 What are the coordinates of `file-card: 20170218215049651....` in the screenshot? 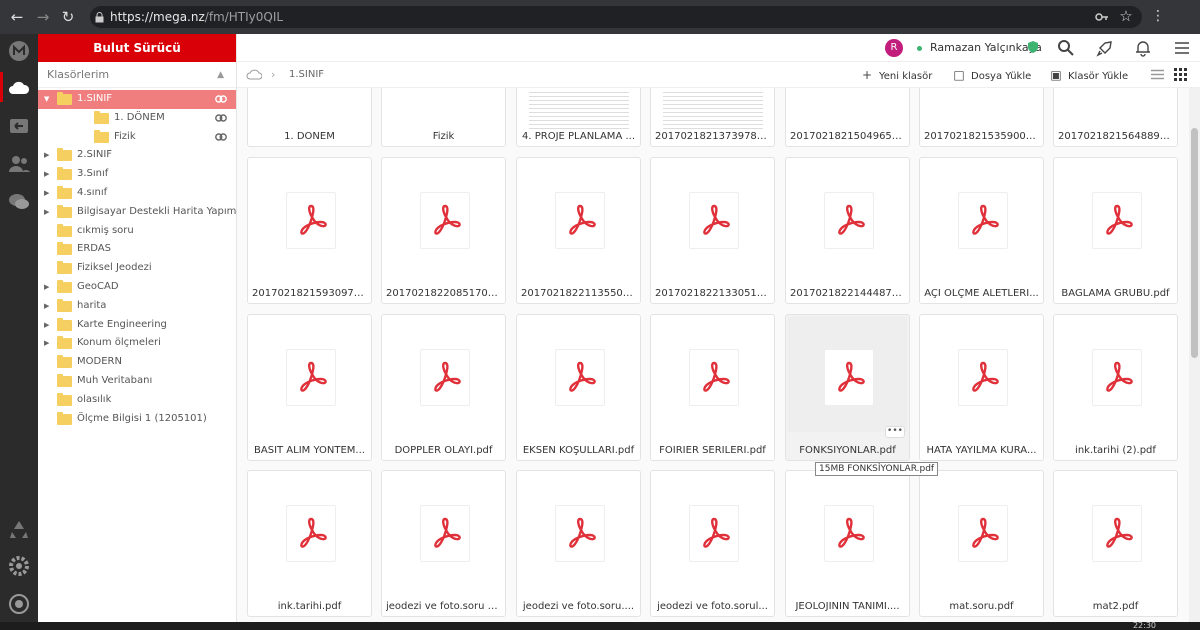 It's located at (847, 117).